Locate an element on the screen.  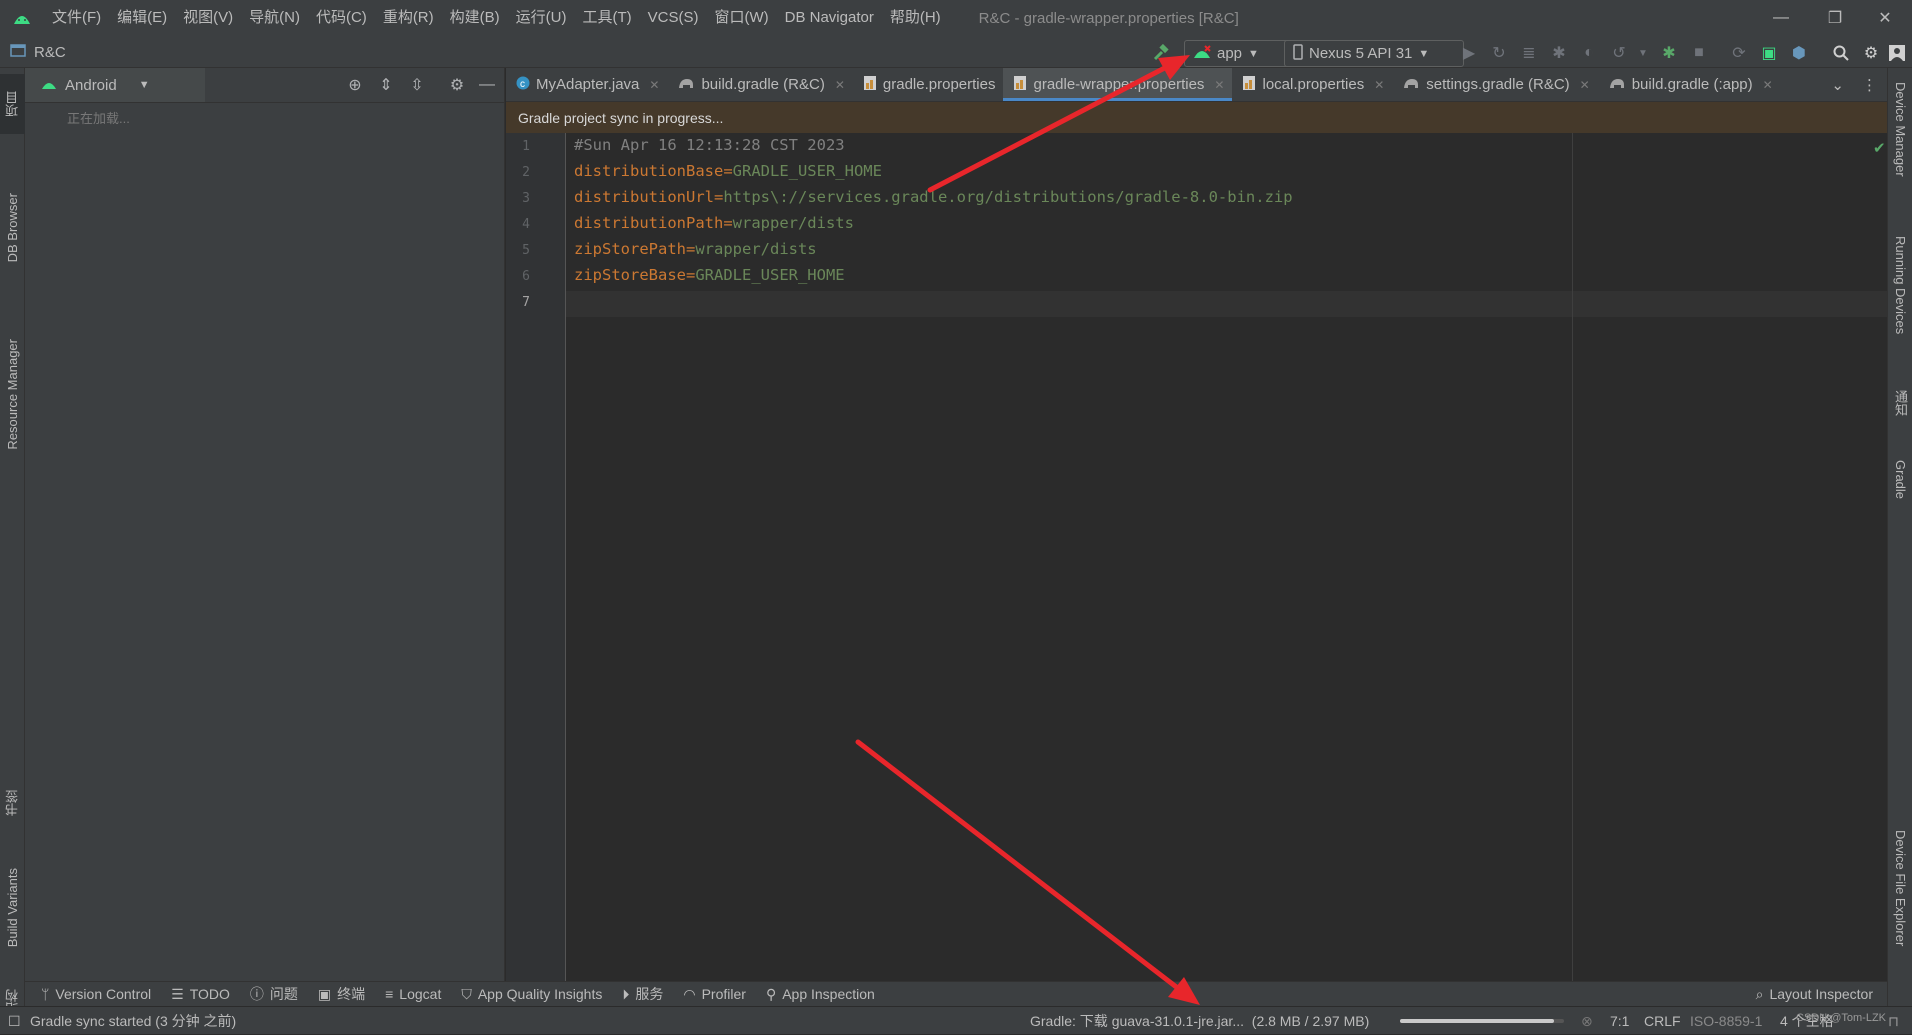
device-manager-icon: ▣ is located at coordinates (1769, 53).